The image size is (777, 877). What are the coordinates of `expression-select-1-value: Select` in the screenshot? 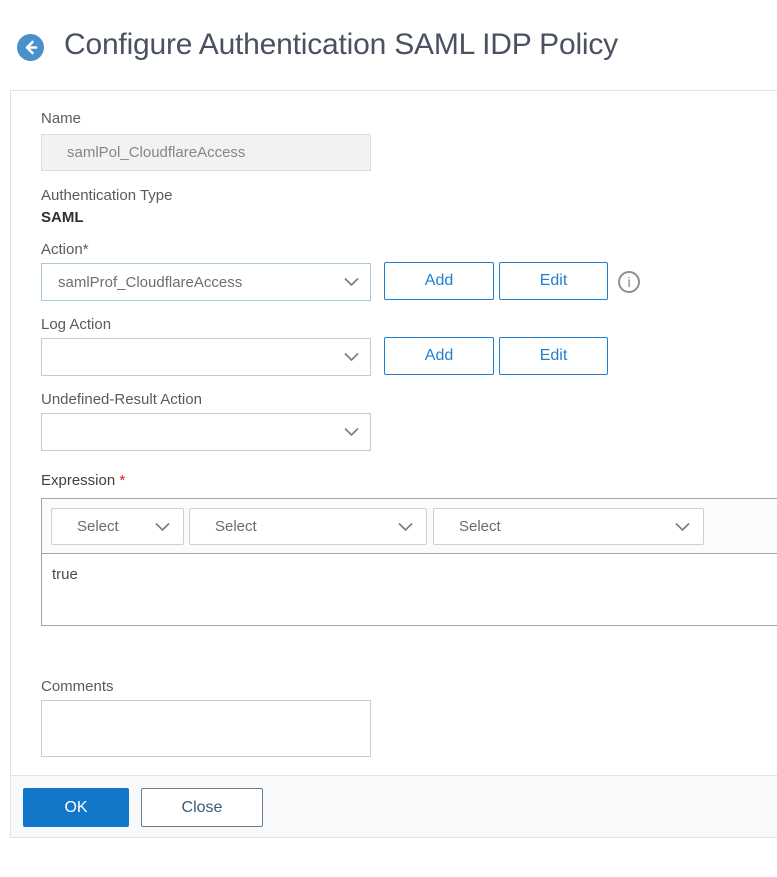 It's located at (98, 526).